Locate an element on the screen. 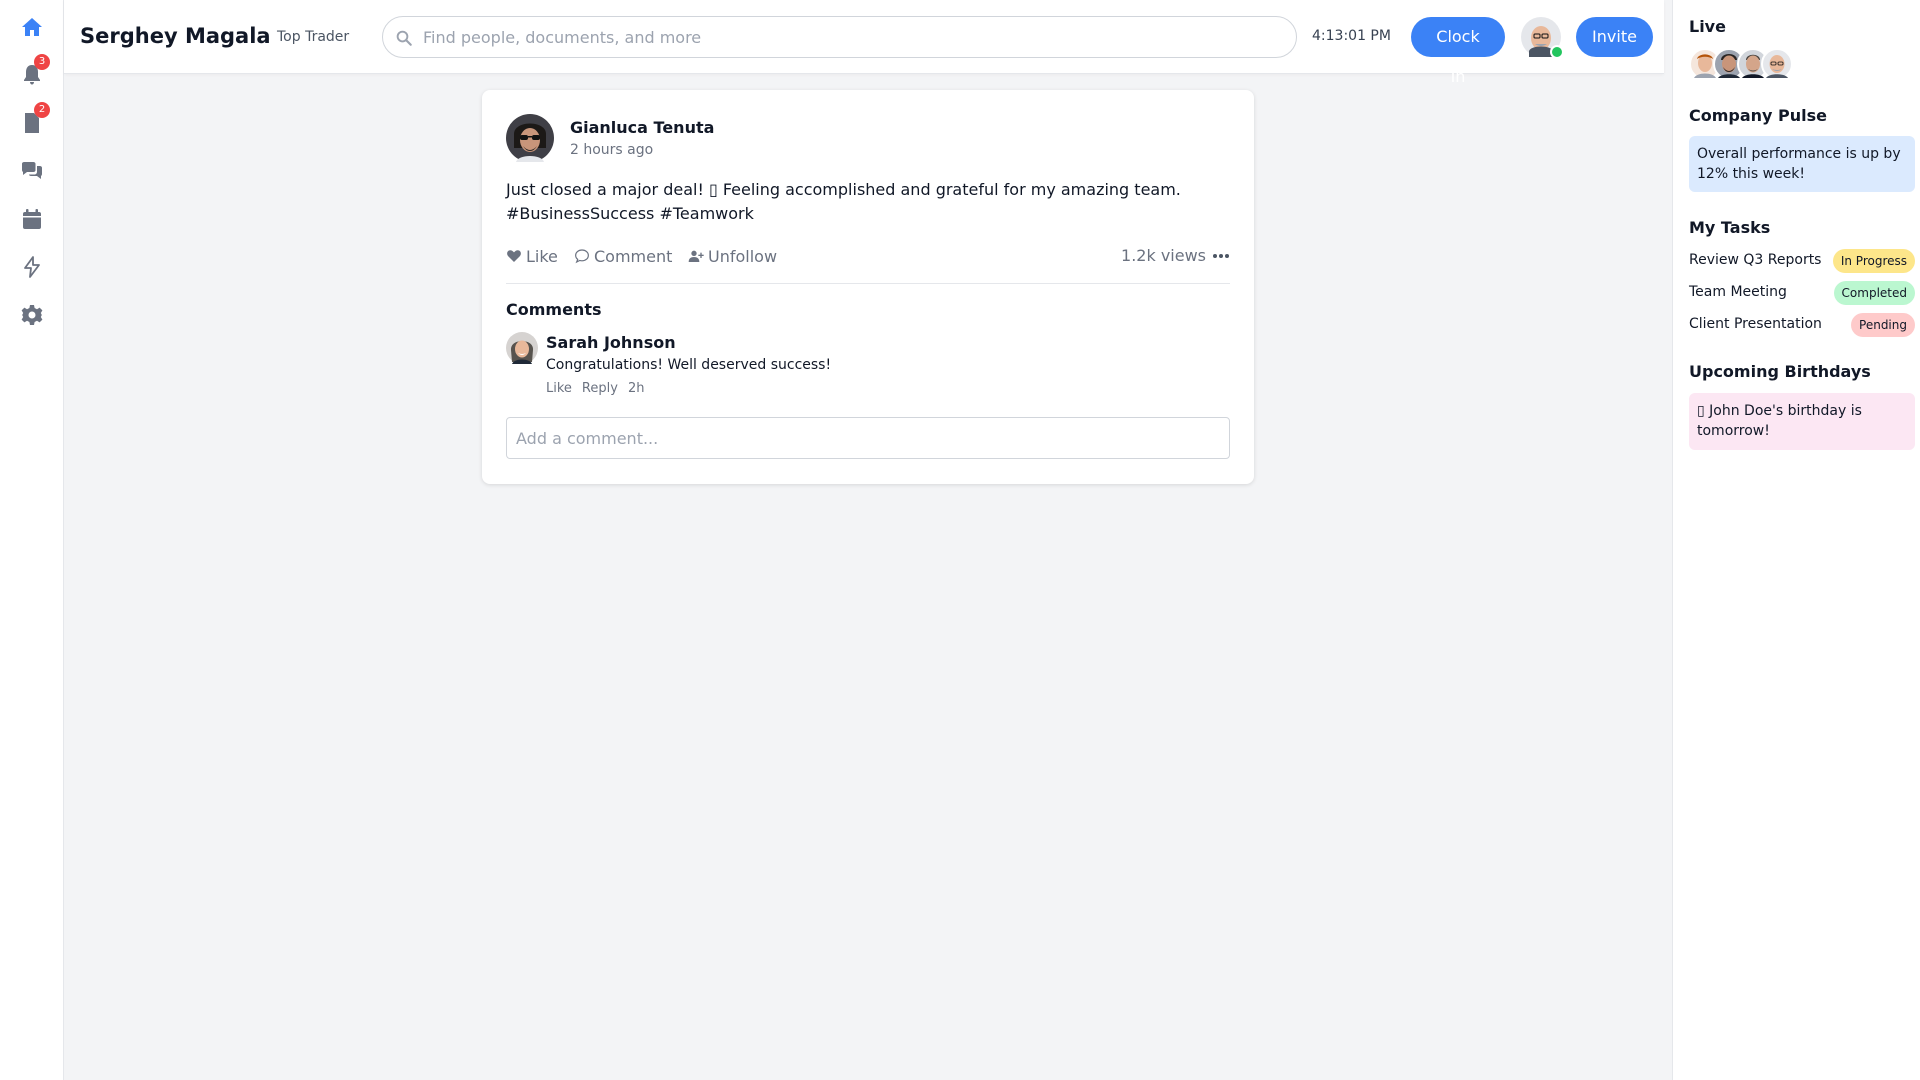 The width and height of the screenshot is (1920, 1080). invite-button: Invite is located at coordinates (1614, 37).